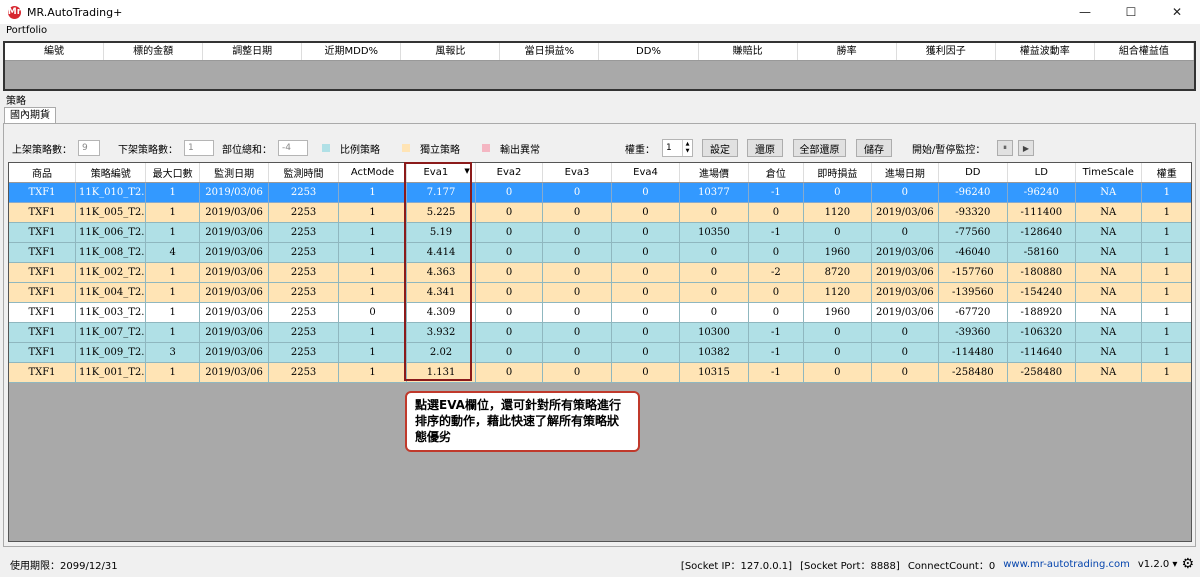 The width and height of the screenshot is (1200, 577). Describe the element at coordinates (973, 212) in the screenshot. I see `table-cell: -93320` at that location.